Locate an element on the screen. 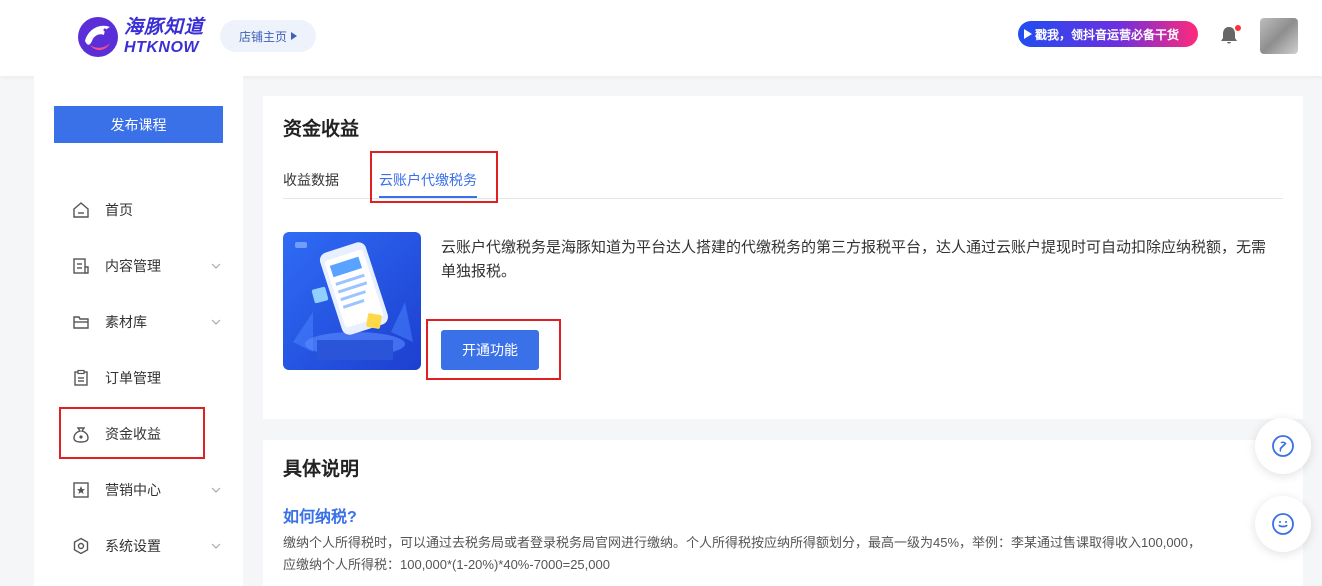 The width and height of the screenshot is (1322, 586). star-icon is located at coordinates (81, 490).